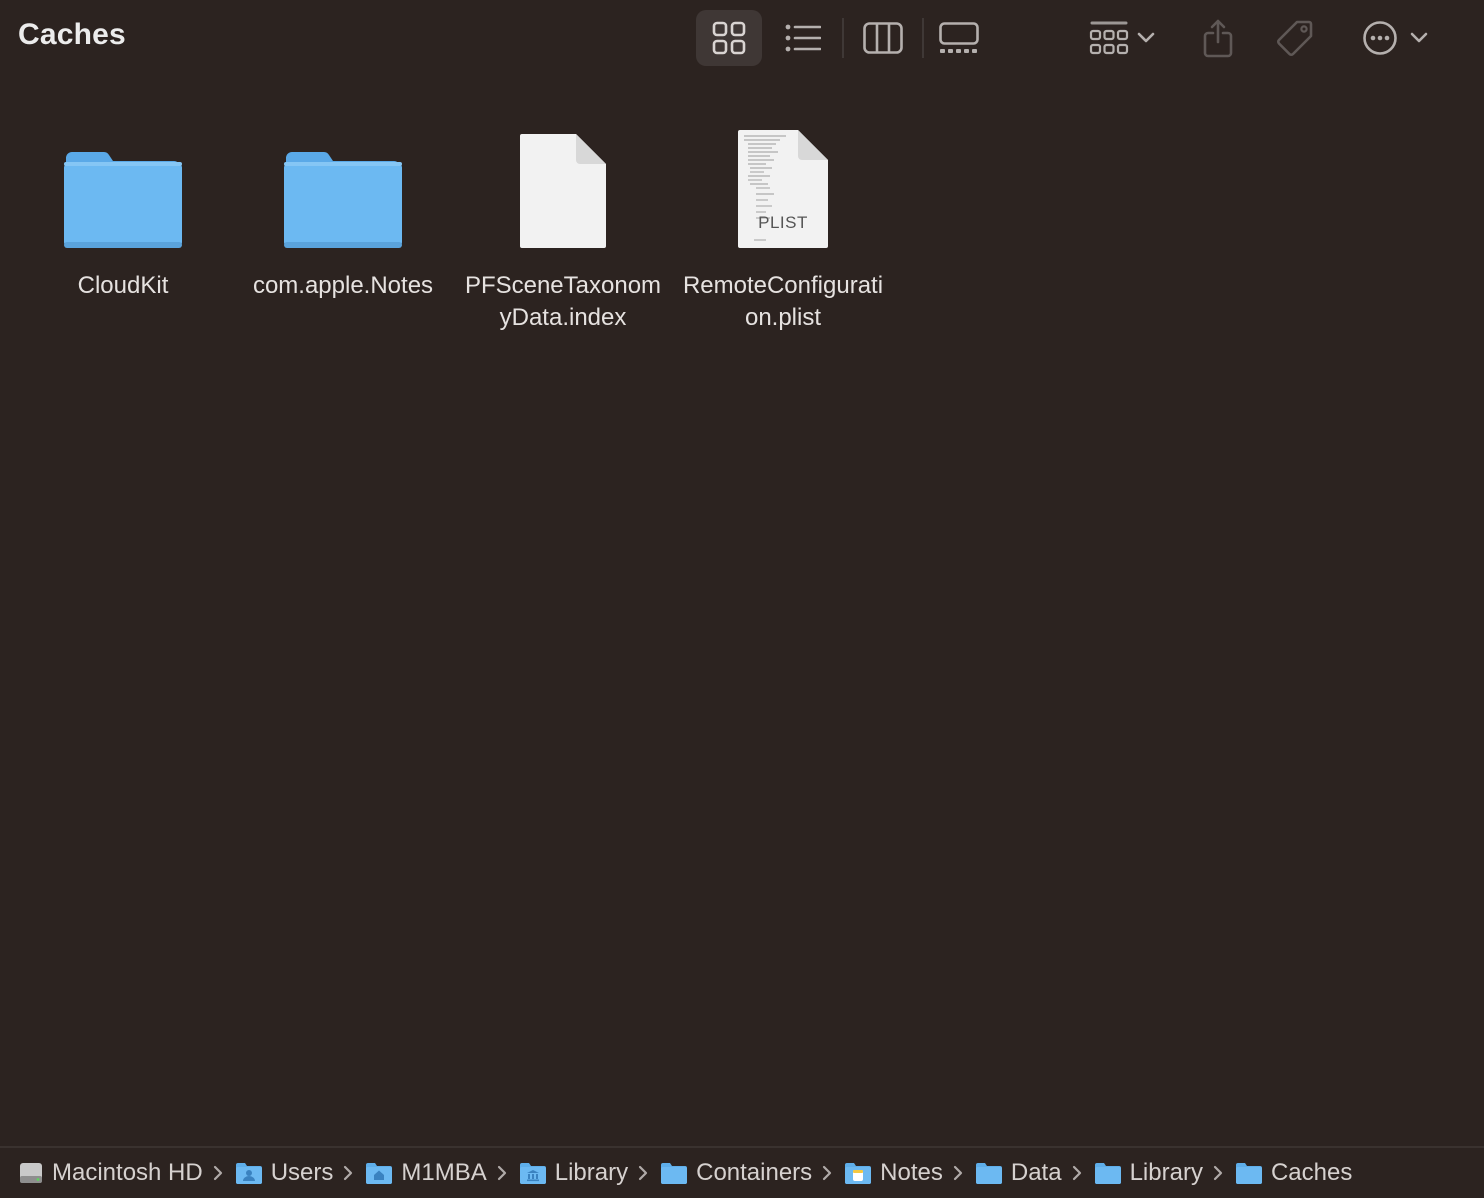 This screenshot has height=1198, width=1484. What do you see at coordinates (72, 34) in the screenshot?
I see `window-title: Caches` at bounding box center [72, 34].